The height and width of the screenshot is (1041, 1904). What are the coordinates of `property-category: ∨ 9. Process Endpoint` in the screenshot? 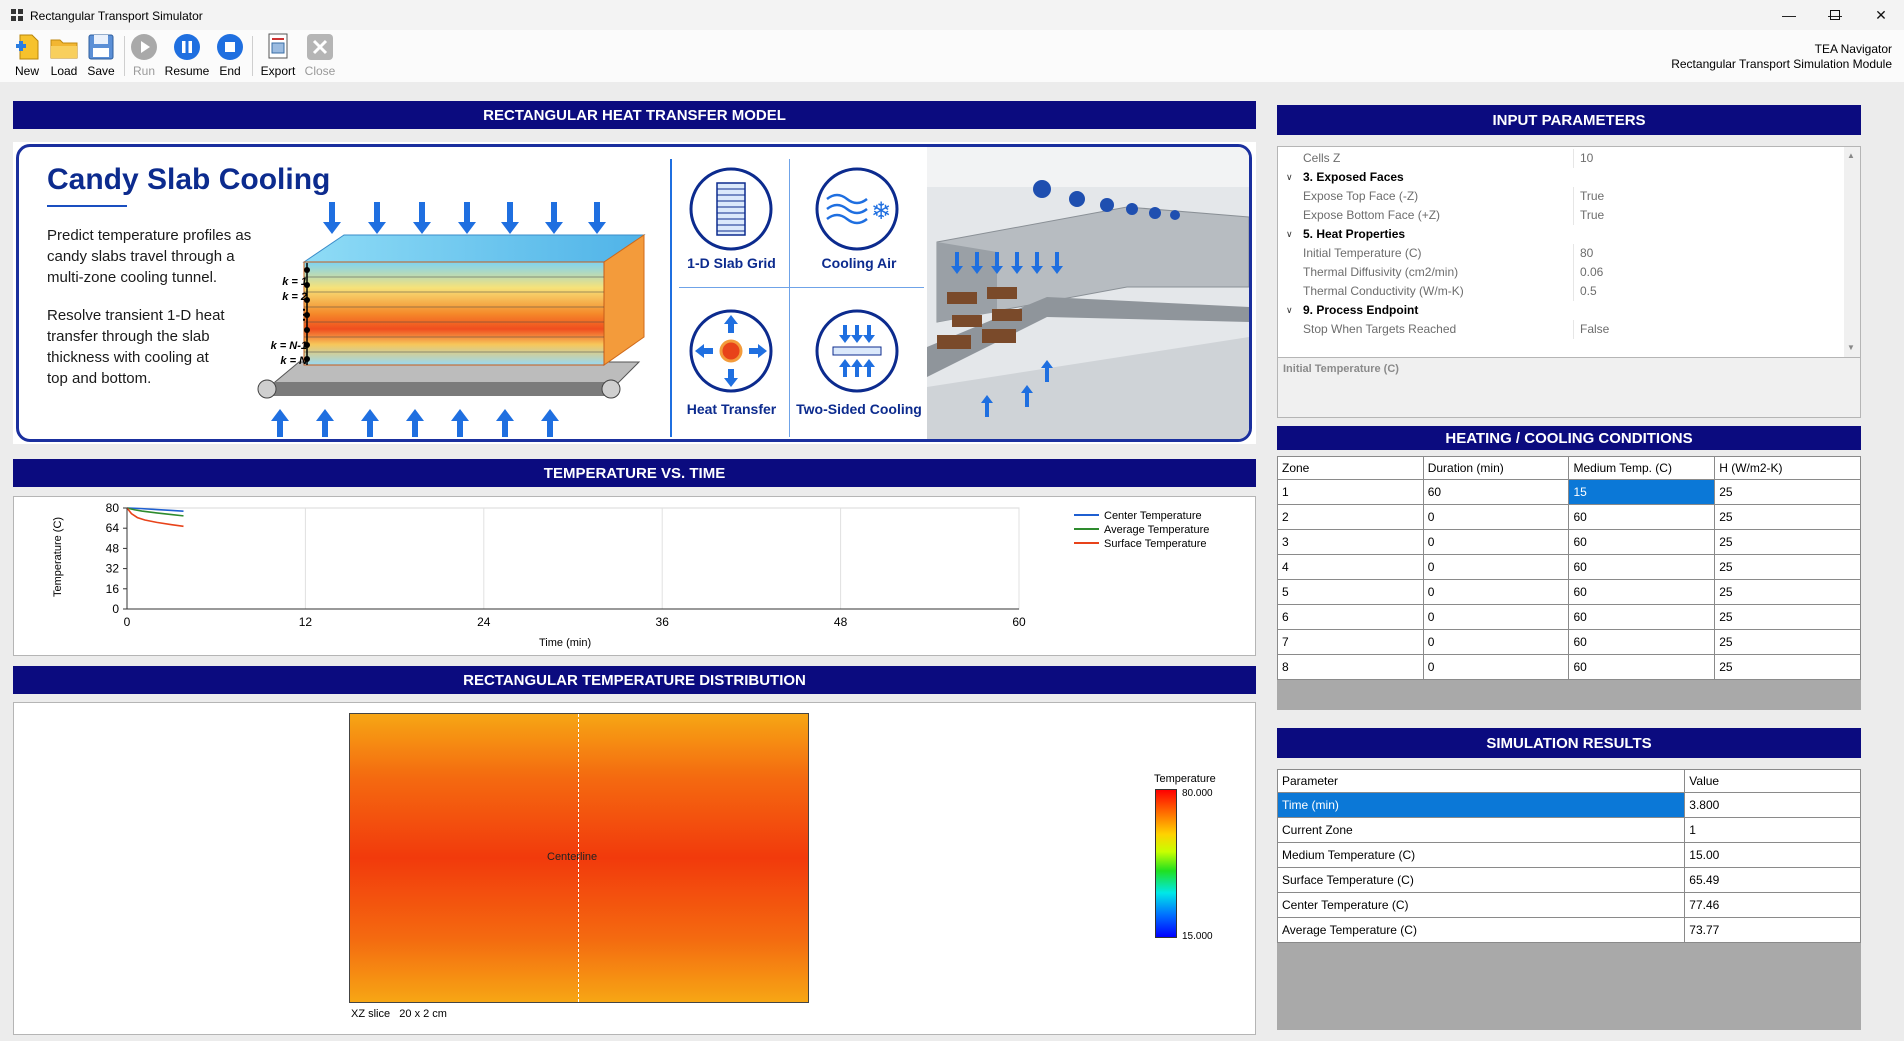 It's located at (1561, 310).